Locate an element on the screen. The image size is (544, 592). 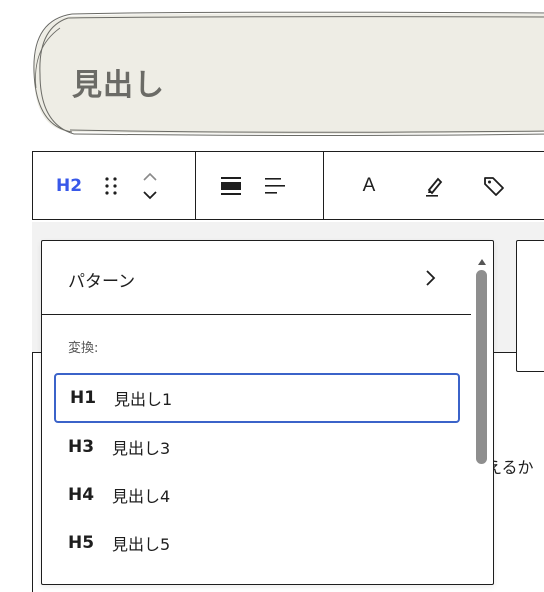
move-down-icon is located at coordinates (150, 195).